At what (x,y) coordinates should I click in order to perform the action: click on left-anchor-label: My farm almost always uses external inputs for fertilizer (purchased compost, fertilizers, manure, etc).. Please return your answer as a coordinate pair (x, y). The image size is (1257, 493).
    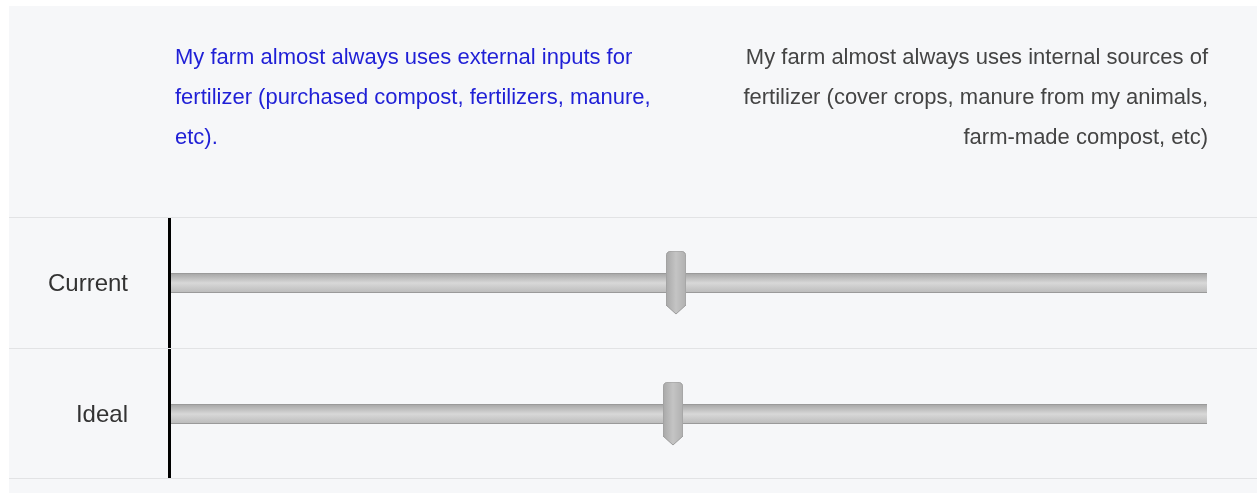
    Looking at the image, I should click on (413, 97).